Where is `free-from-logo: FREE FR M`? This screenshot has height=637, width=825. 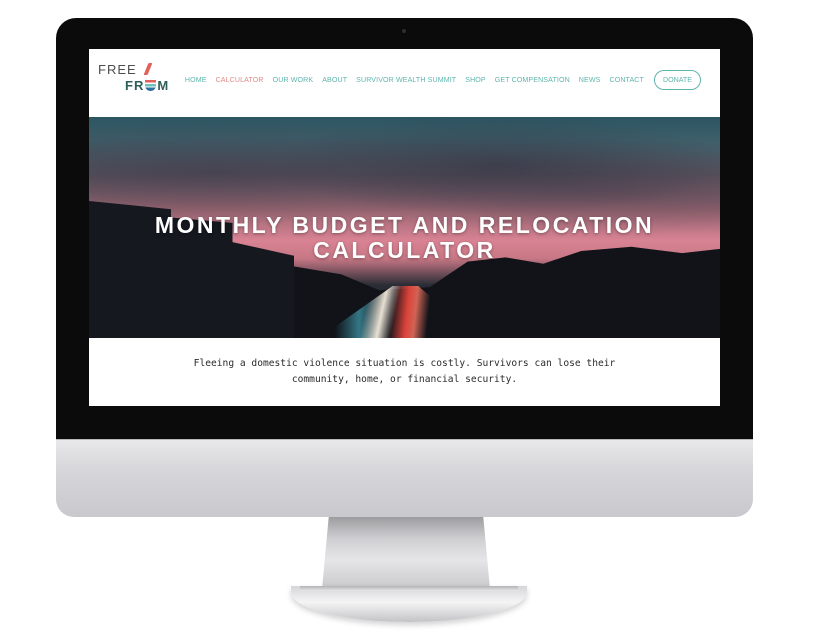 free-from-logo: FREE FR M is located at coordinates (138, 82).